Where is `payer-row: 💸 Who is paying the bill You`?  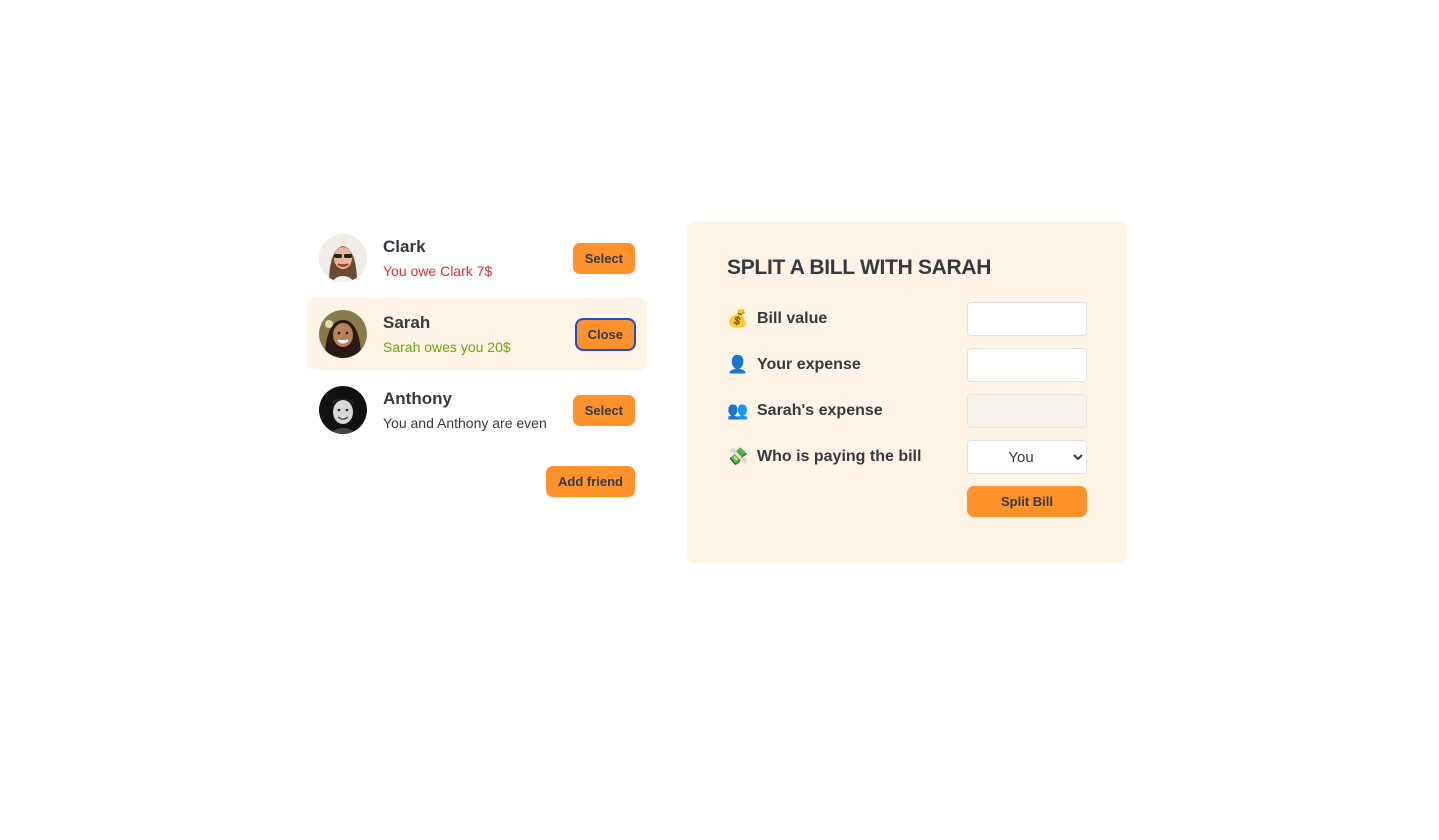
payer-row: 💸 Who is paying the bill You is located at coordinates (907, 457).